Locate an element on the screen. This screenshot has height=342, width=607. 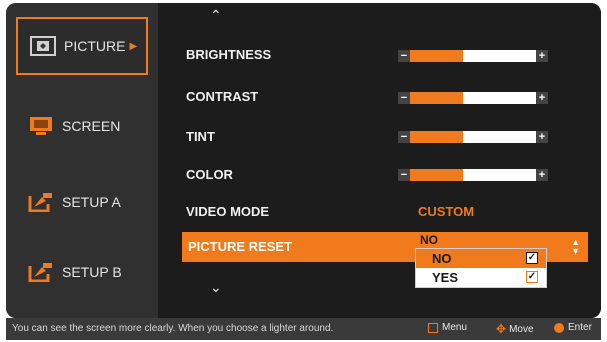
brightness-slider: − + is located at coordinates (473, 56).